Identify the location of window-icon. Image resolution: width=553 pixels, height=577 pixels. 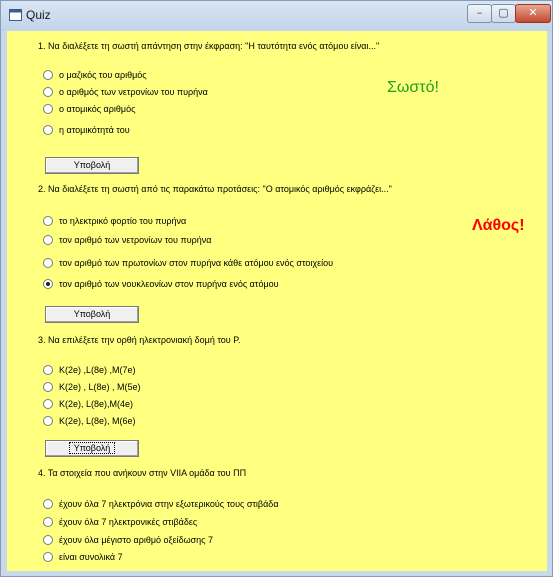
(15, 15).